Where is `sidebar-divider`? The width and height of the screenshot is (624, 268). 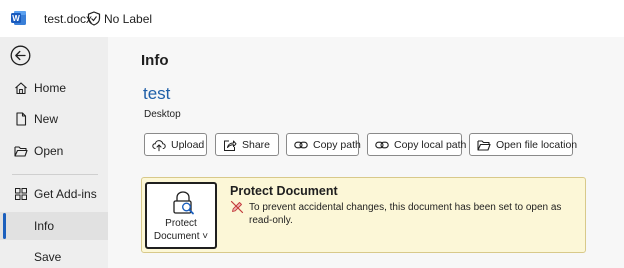 sidebar-divider is located at coordinates (55, 174).